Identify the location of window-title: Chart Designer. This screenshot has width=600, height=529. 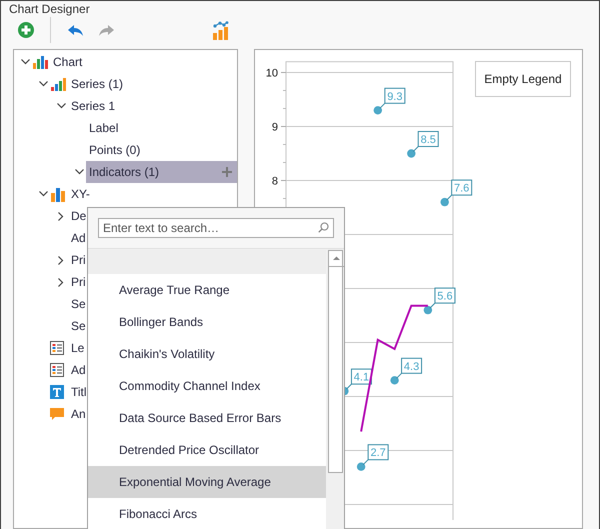
(49, 9).